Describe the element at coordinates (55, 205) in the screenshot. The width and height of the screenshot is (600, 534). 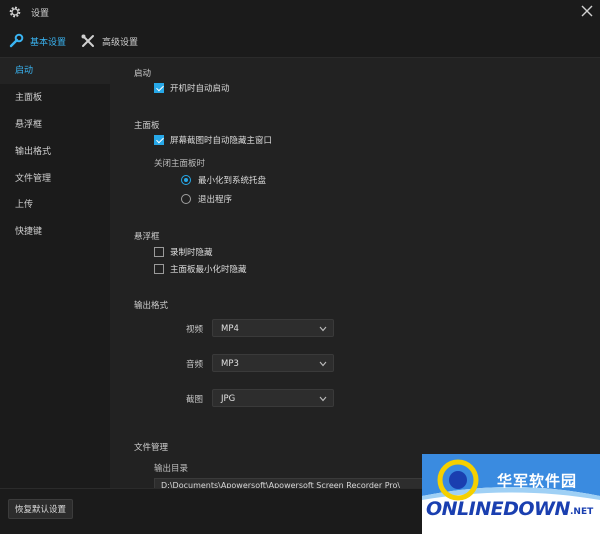
I see `sidebar-item-upload: 上传` at that location.